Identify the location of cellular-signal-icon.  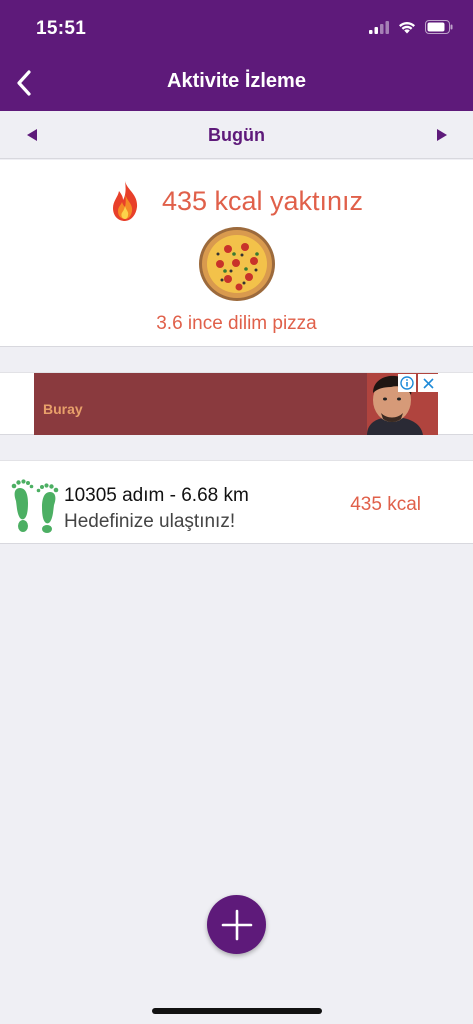
(379, 27).